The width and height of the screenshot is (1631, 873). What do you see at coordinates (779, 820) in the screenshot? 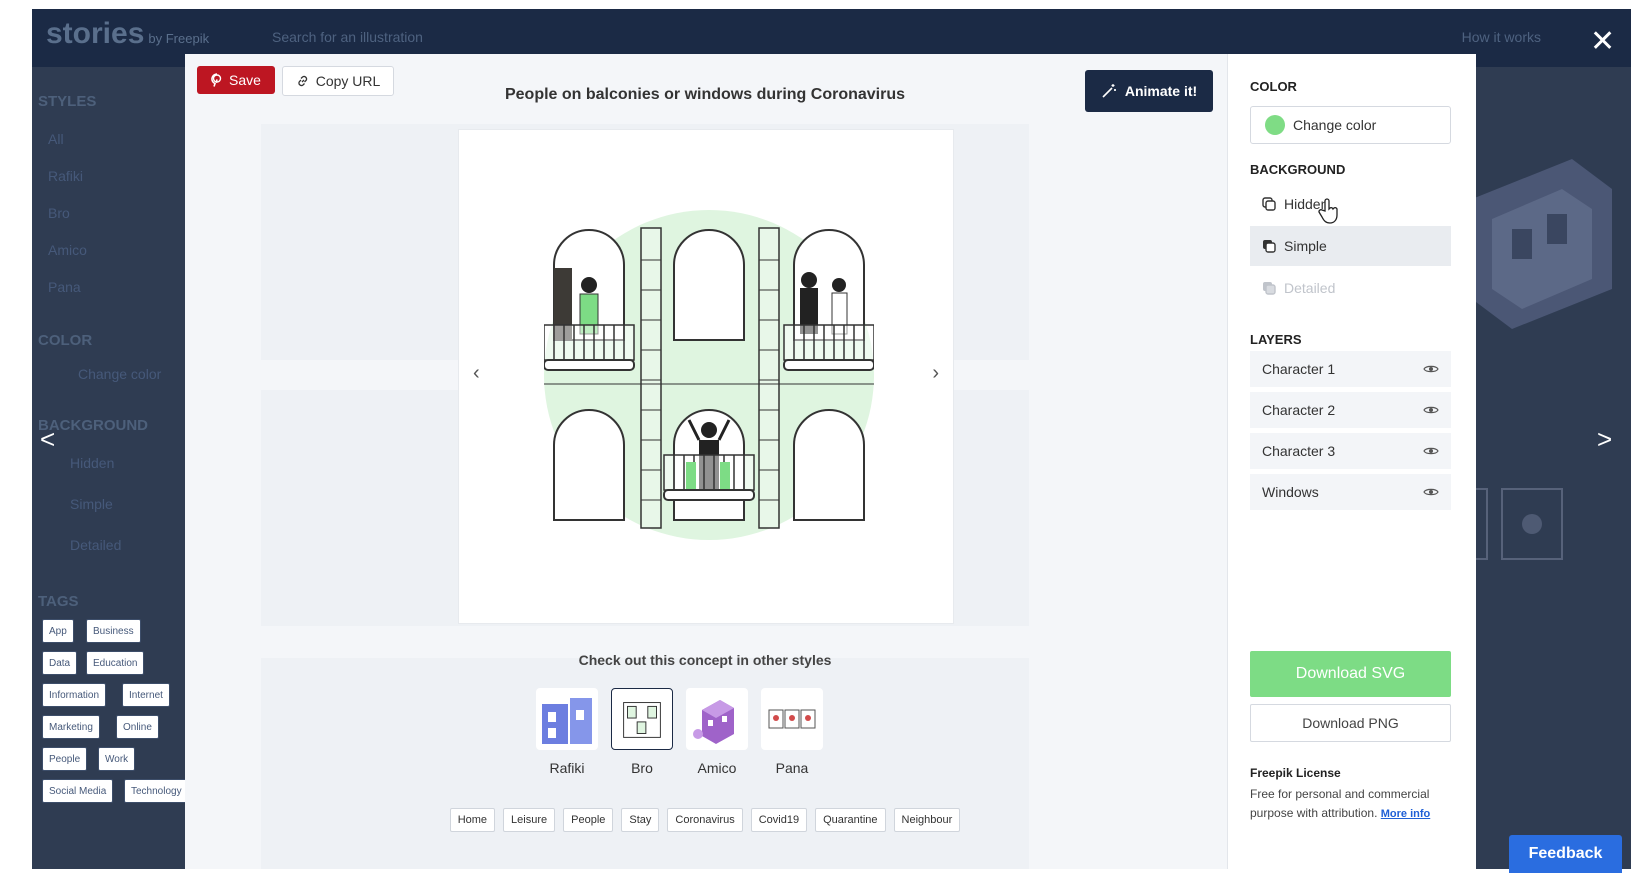
I see `tag-covid19: Covid19` at bounding box center [779, 820].